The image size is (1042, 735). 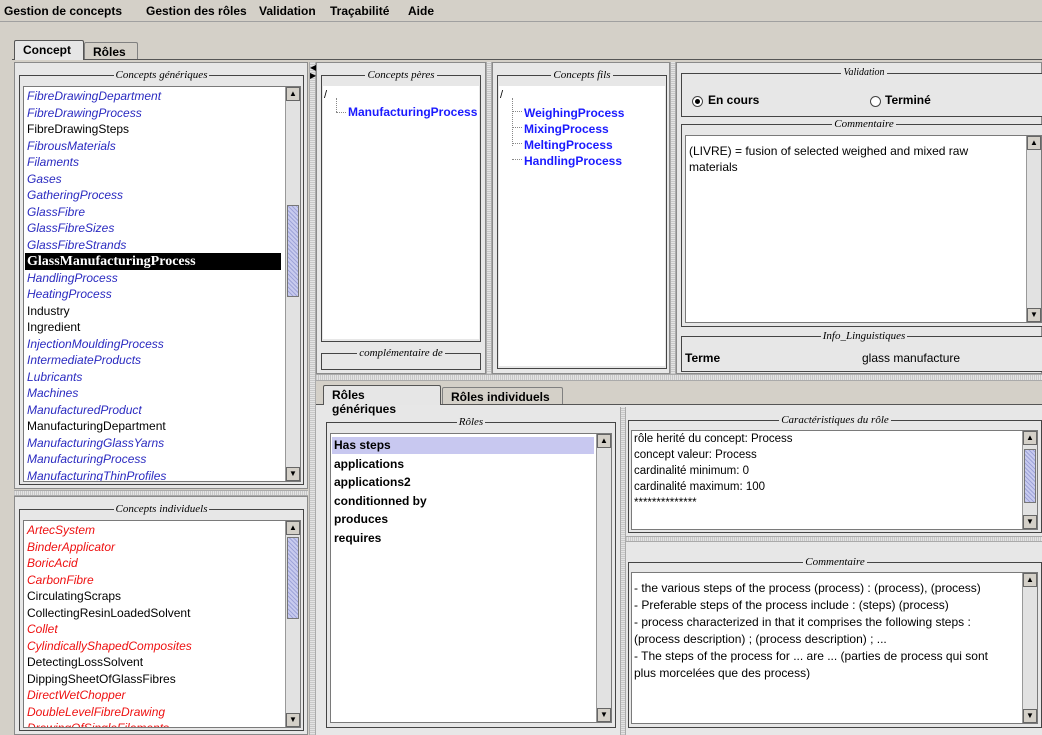 I want to click on list-item: BoricAcid, so click(x=52, y=563).